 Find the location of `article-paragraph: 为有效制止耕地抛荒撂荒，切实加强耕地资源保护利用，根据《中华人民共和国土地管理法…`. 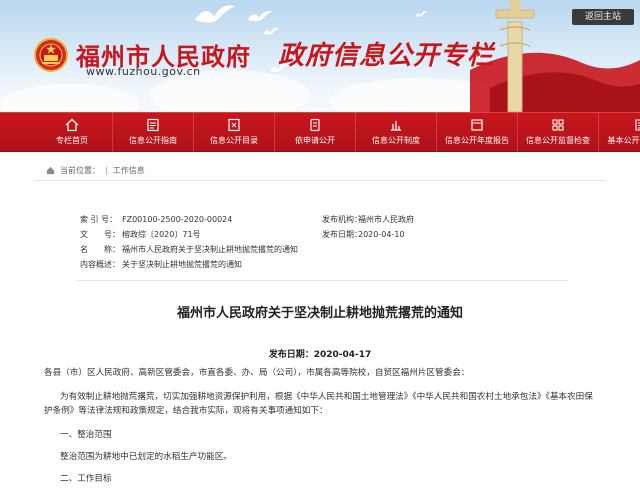

article-paragraph: 为有效制止耕地抛荒撂荒，切实加强耕地资源保护利用，根据《中华人民共和国土地管理法… is located at coordinates (318, 404).